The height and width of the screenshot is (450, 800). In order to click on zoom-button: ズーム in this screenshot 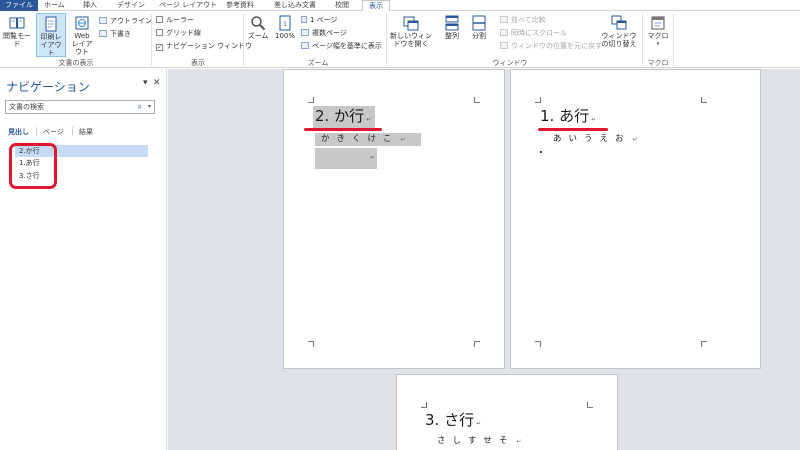, I will do `click(258, 27)`.